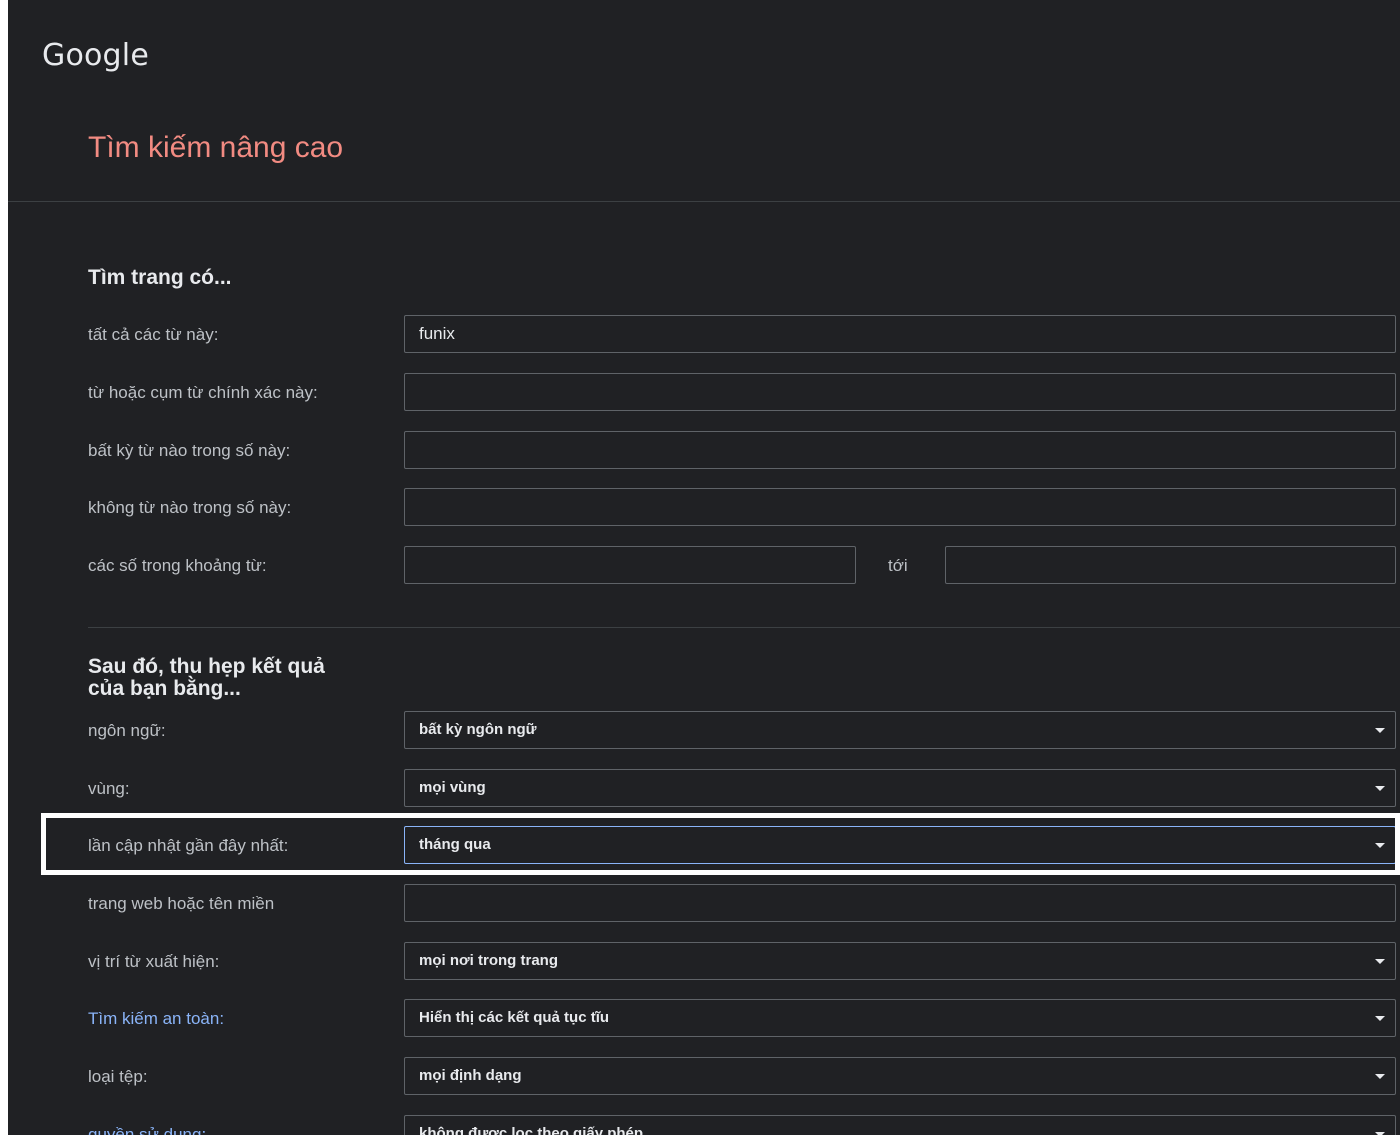 This screenshot has height=1135, width=1400. I want to click on region-row: vùng: mọi vùng, so click(704, 789).